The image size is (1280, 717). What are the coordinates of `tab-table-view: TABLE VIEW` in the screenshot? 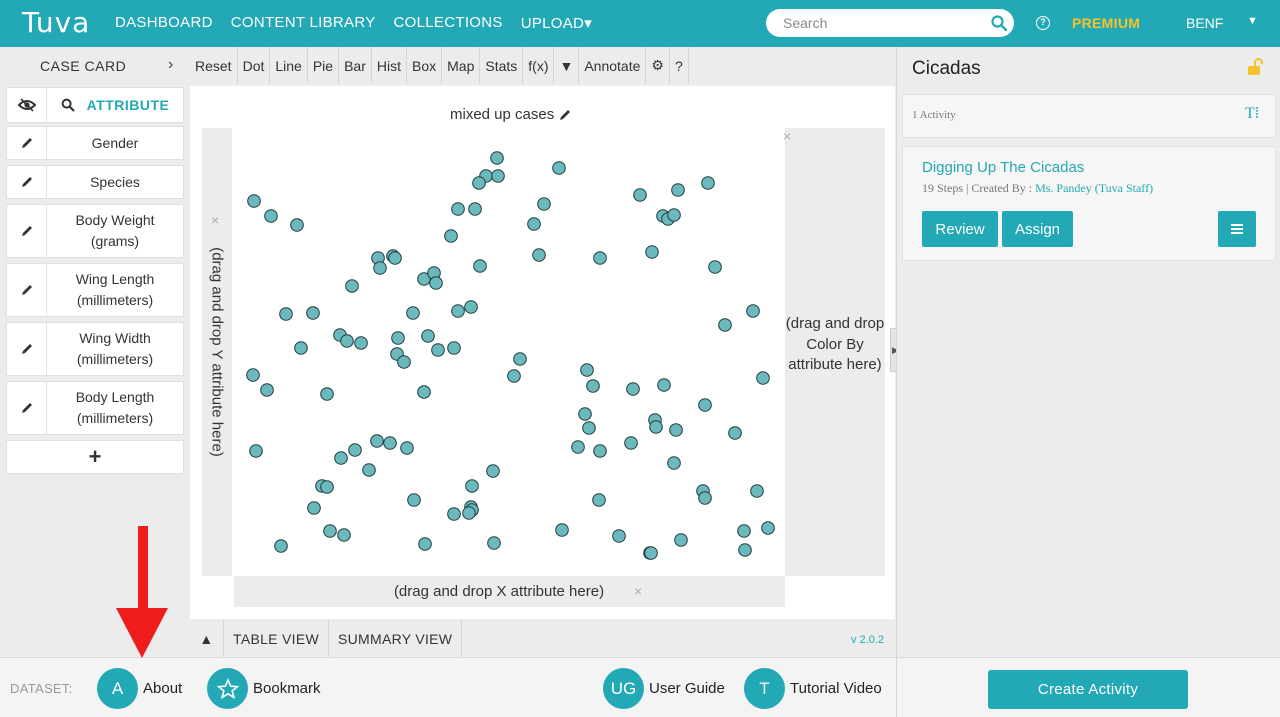 It's located at (276, 638).